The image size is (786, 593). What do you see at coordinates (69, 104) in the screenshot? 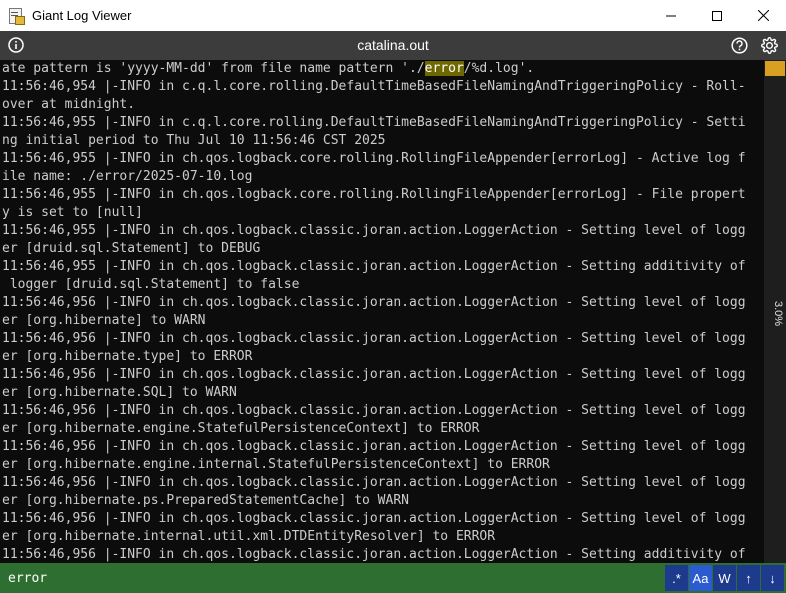
I see `log-line: over at midnight.` at bounding box center [69, 104].